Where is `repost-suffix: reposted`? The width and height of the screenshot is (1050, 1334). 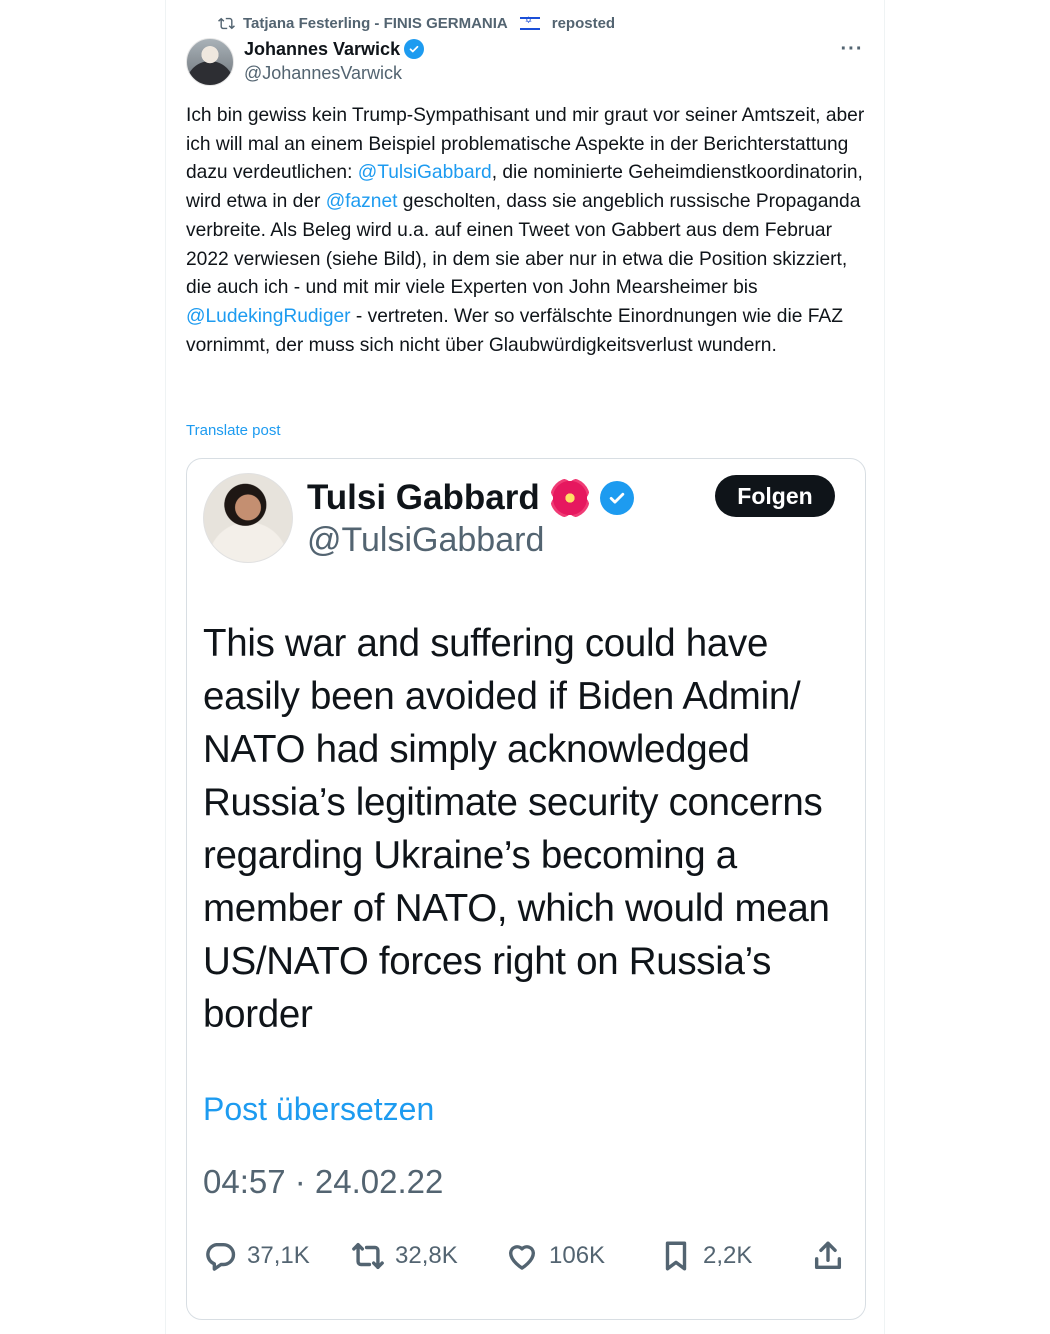 repost-suffix: reposted is located at coordinates (583, 23).